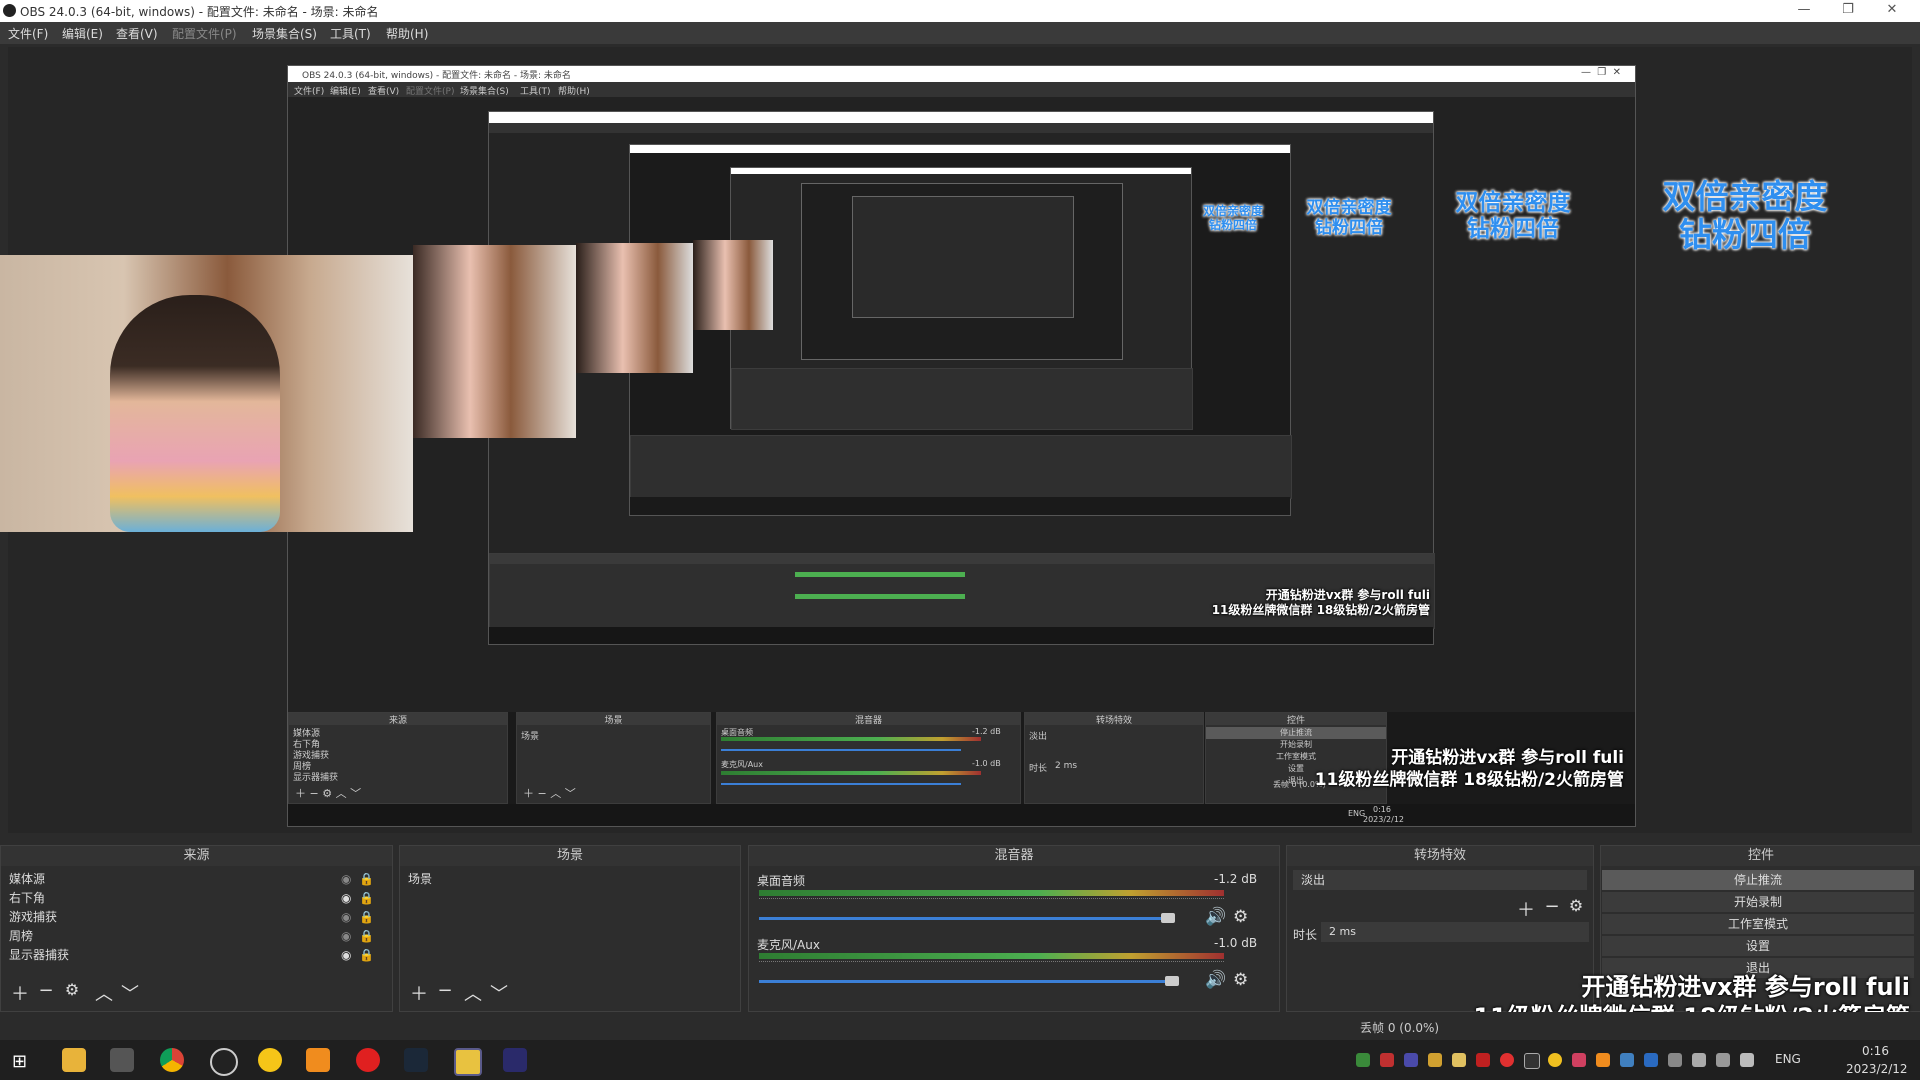 The height and width of the screenshot is (1080, 1920). I want to click on help-app-icon, so click(318, 1060).